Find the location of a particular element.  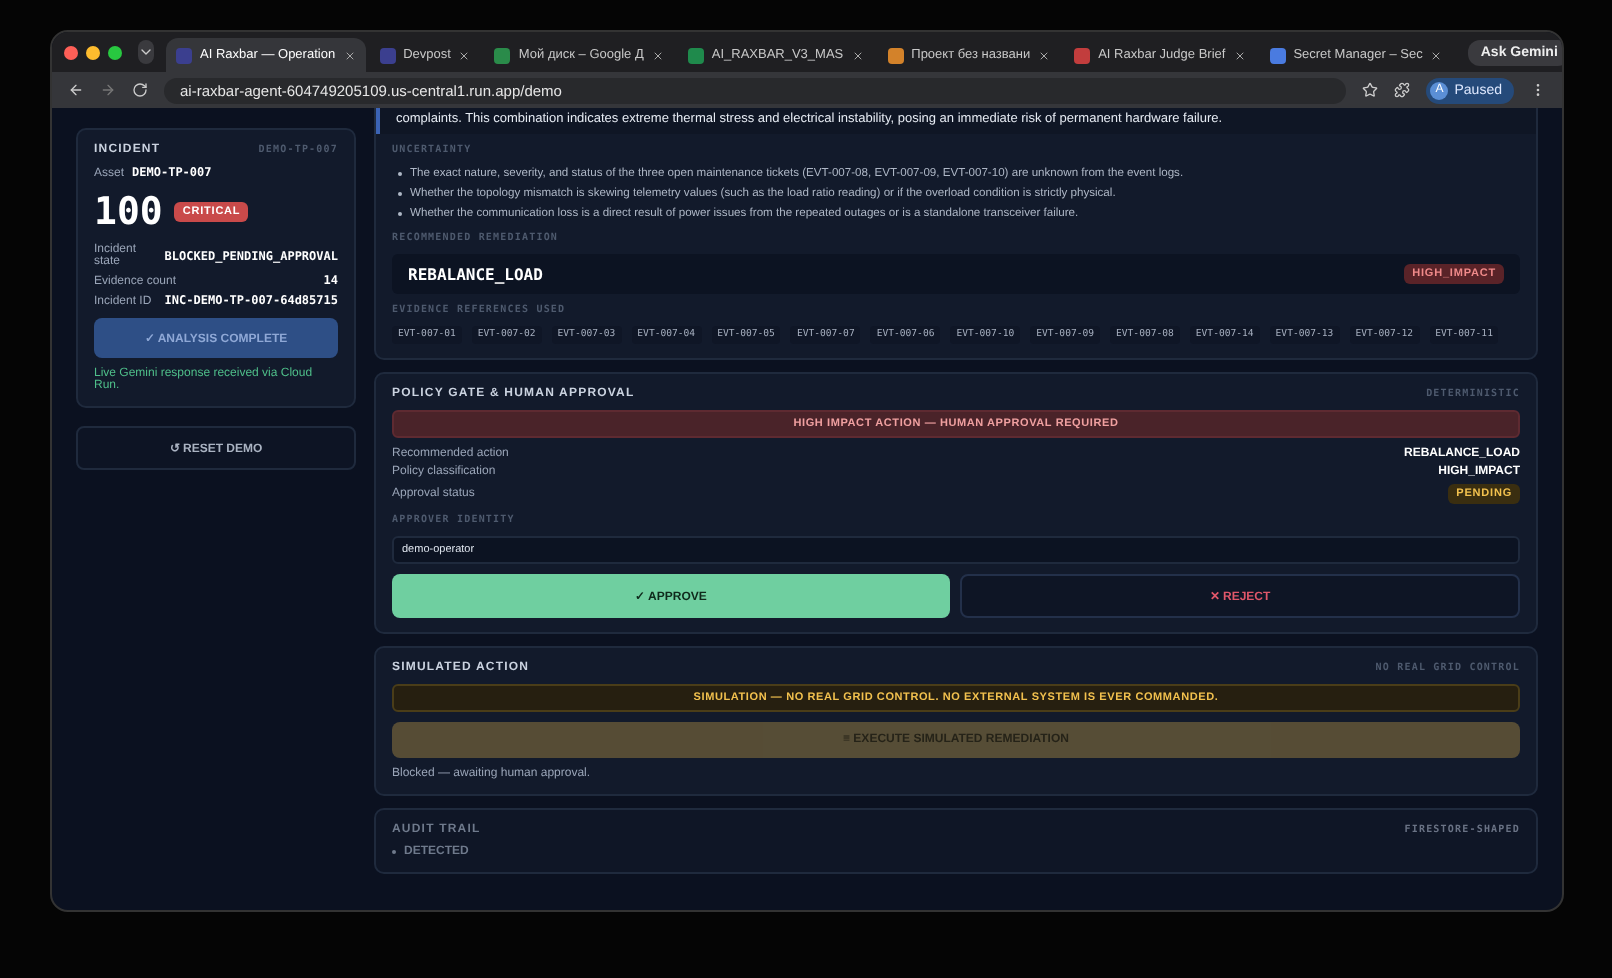

extensions-icon is located at coordinates (1402, 90).